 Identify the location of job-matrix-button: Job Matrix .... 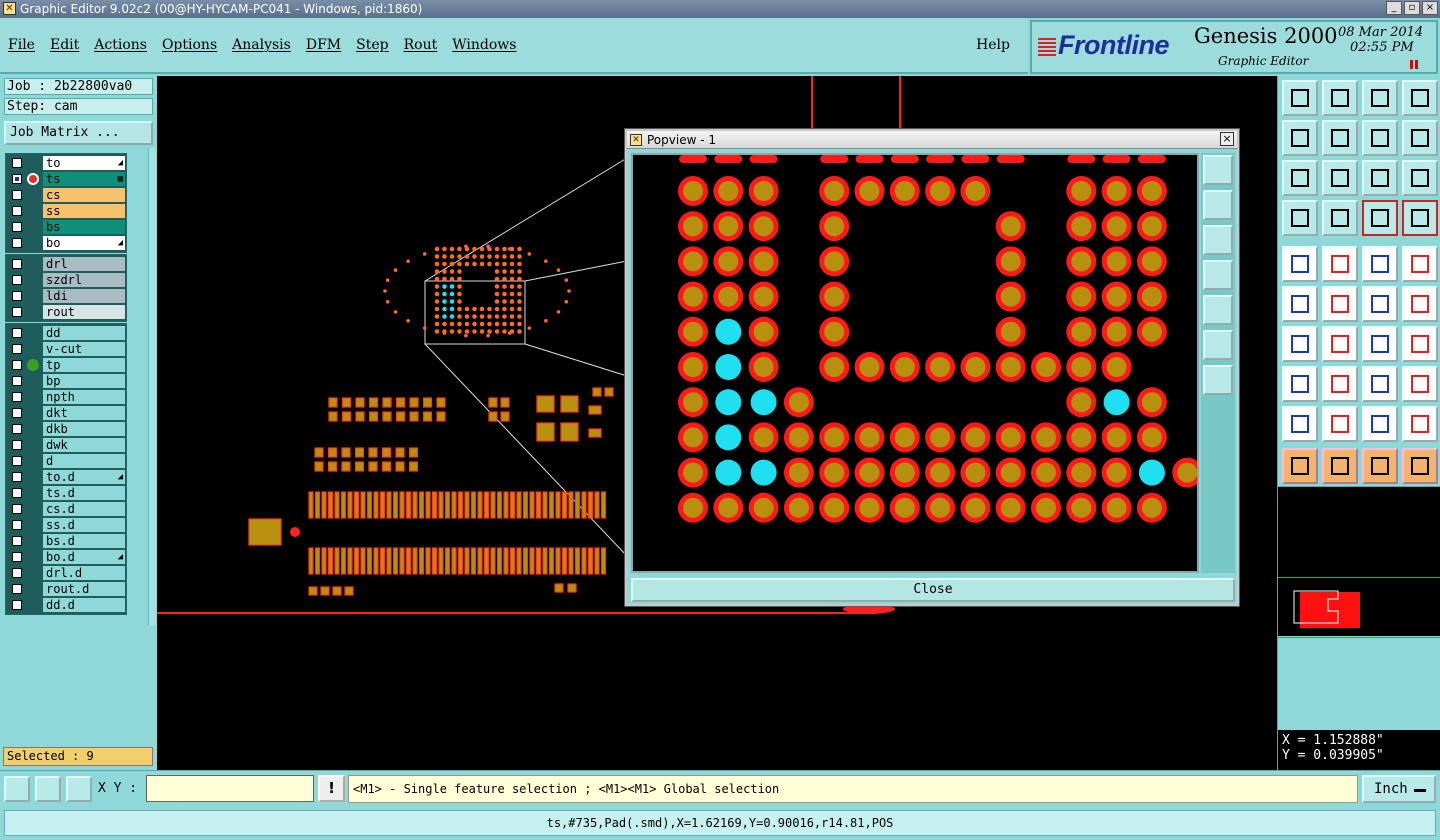
(78, 133).